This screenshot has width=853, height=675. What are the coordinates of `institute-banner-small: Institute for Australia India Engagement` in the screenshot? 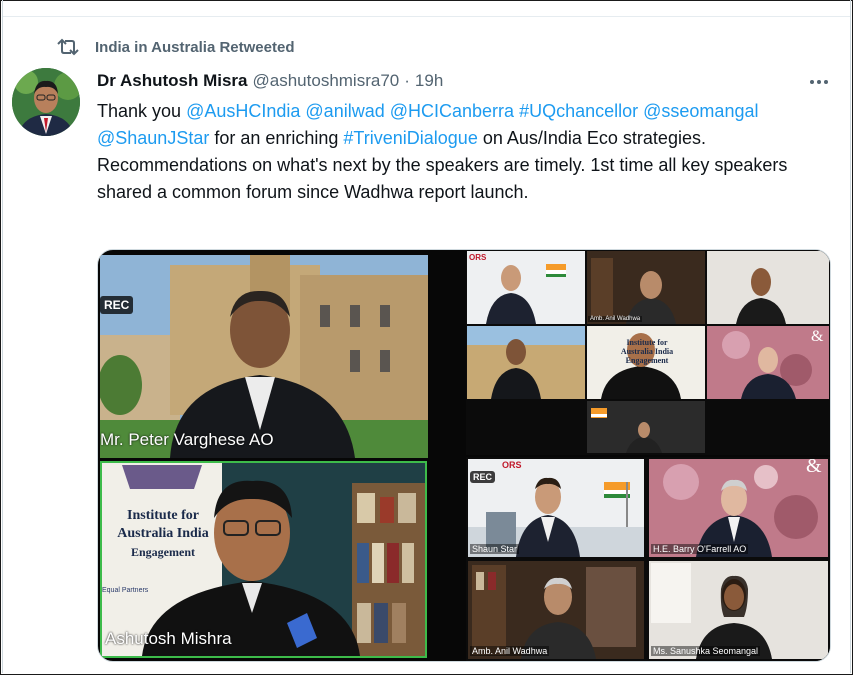 It's located at (647, 351).